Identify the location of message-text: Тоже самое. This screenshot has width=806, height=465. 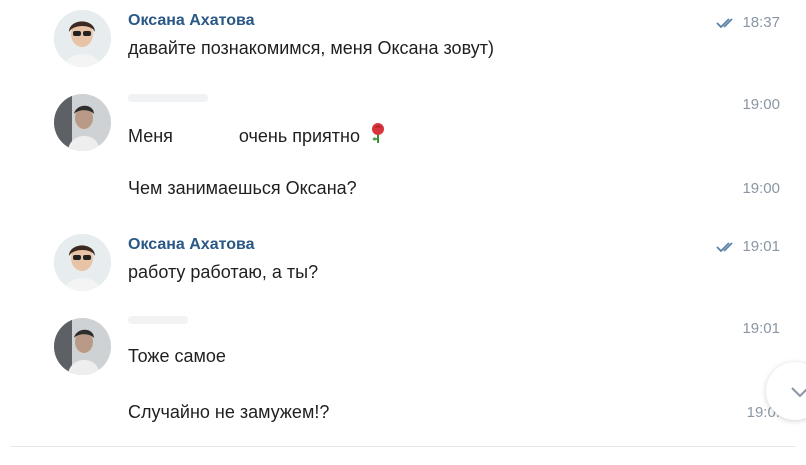
(177, 356).